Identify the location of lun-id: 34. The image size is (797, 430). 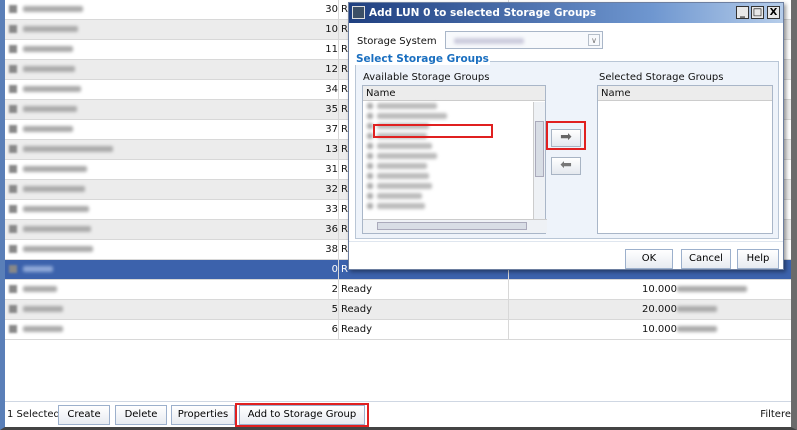
(257, 90).